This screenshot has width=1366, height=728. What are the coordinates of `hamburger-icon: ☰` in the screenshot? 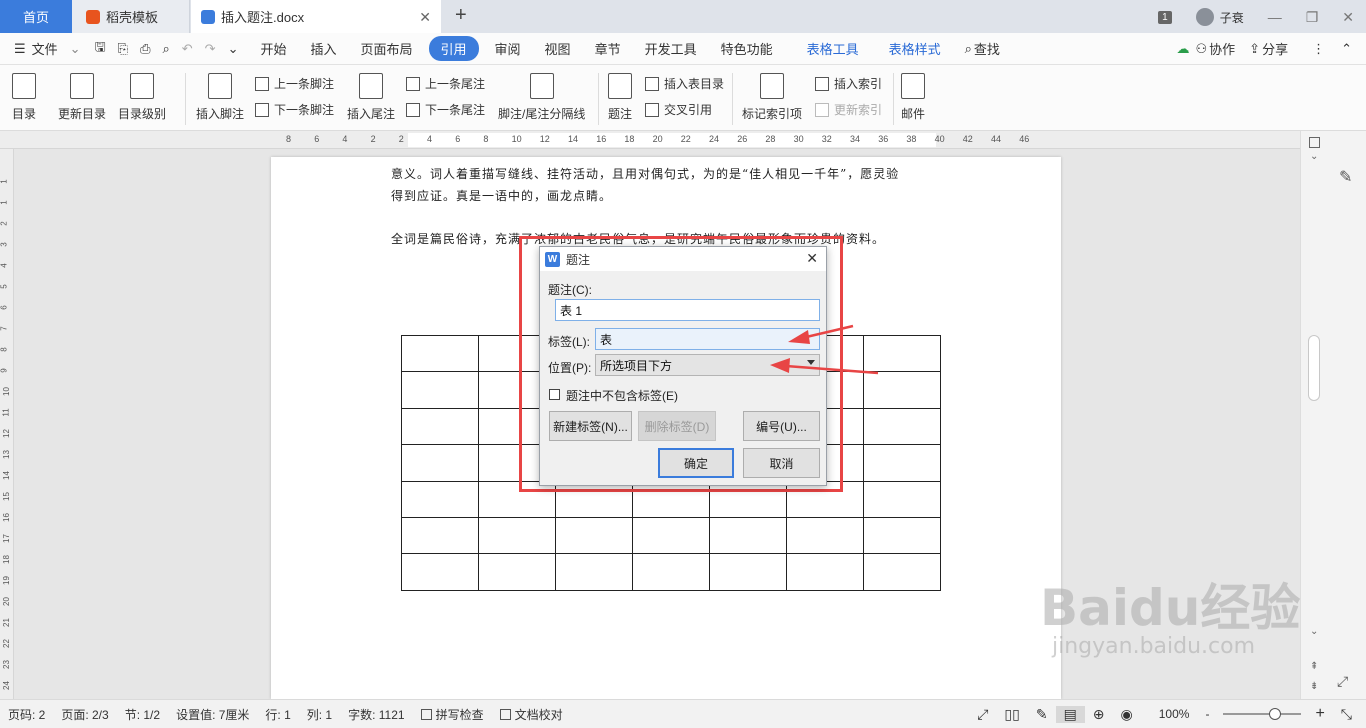 It's located at (15, 49).